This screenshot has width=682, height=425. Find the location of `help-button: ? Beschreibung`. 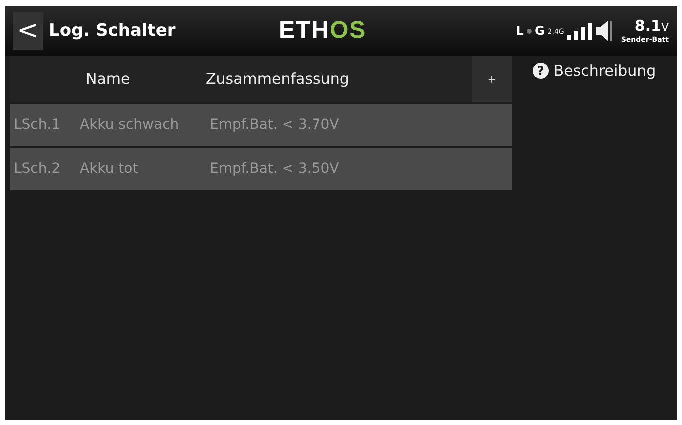

help-button: ? Beschreibung is located at coordinates (594, 71).